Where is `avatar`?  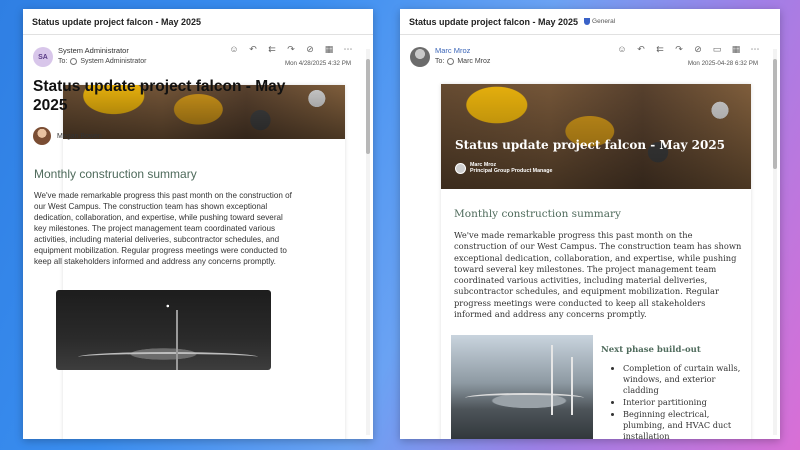
avatar is located at coordinates (420, 57).